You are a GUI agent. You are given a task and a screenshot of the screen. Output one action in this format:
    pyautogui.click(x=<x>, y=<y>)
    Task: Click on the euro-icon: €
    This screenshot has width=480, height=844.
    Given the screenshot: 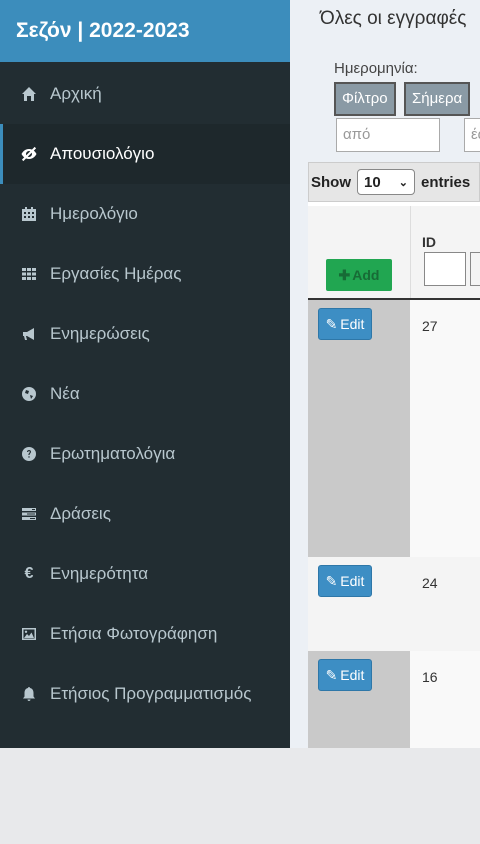 What is the action you would take?
    pyautogui.click(x=29, y=573)
    